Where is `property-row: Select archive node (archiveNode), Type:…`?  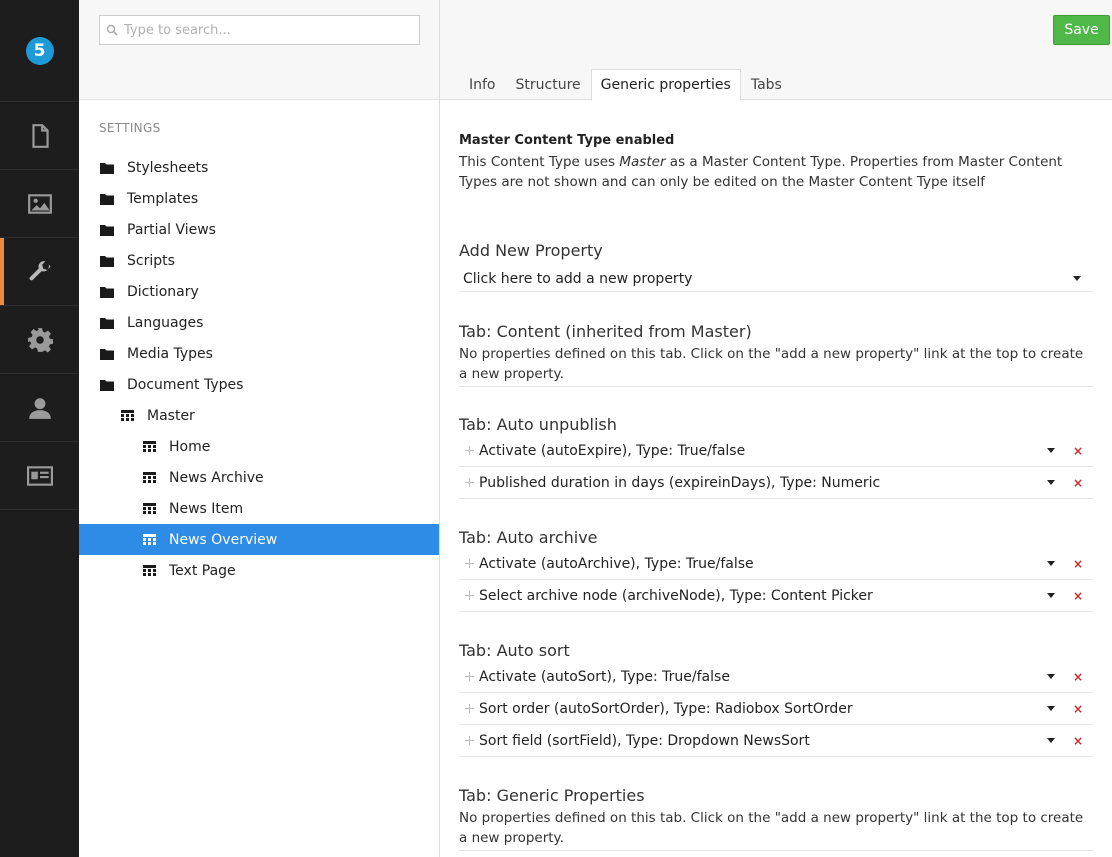 property-row: Select archive node (archiveNode), Type:… is located at coordinates (776, 596).